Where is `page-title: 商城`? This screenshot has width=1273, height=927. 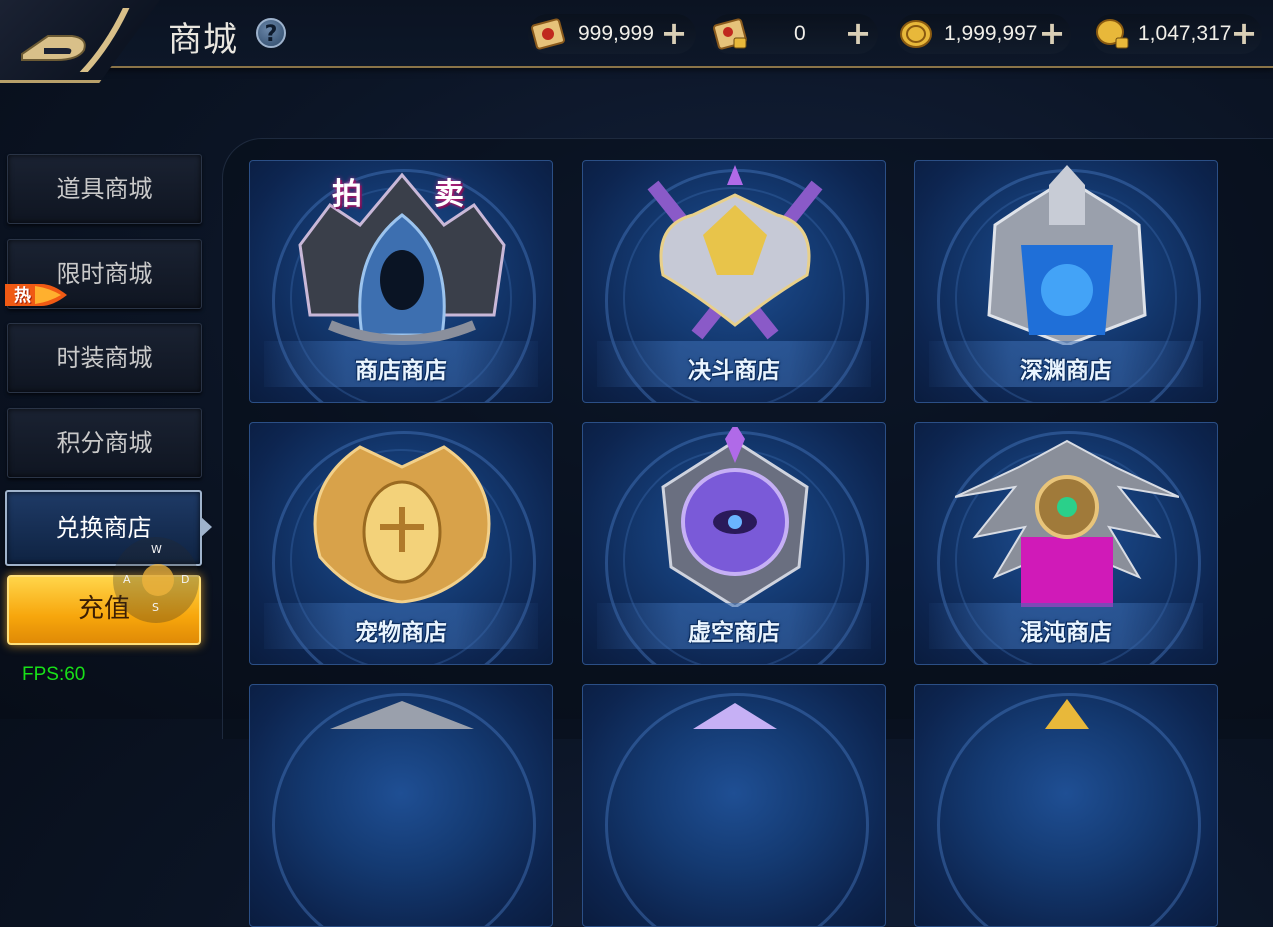
page-title: 商城 is located at coordinates (203, 40).